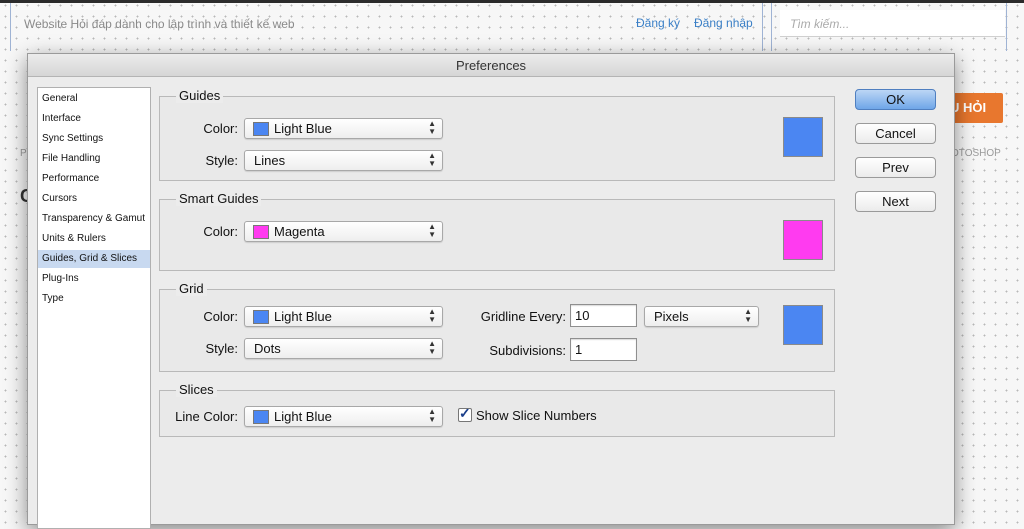 Image resolution: width=1024 pixels, height=529 pixels. I want to click on next-button: Next, so click(895, 201).